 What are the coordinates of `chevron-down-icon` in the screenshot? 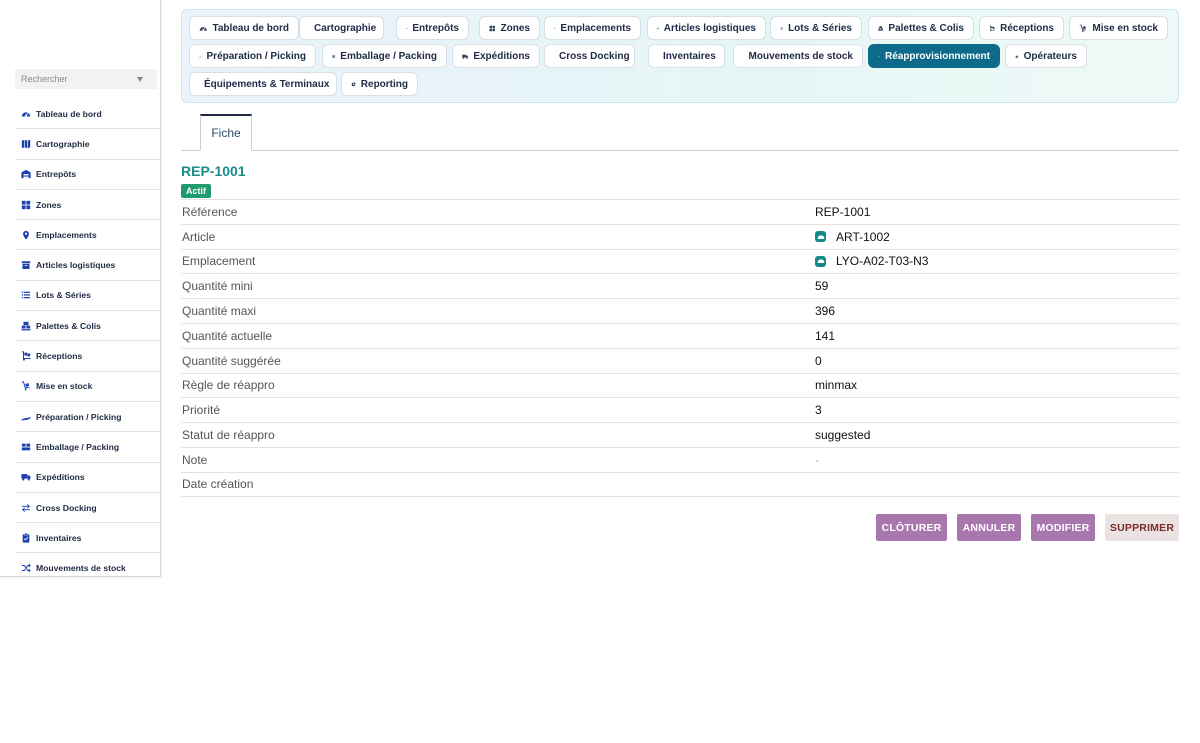 It's located at (140, 79).